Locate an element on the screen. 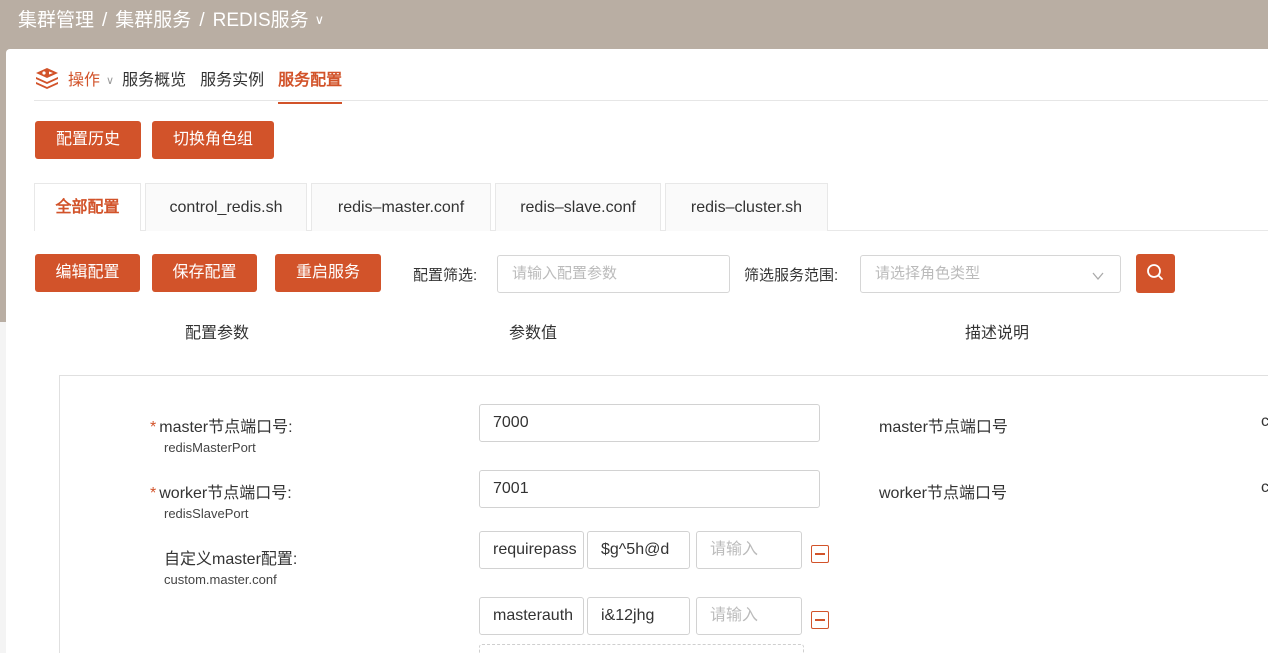 Image resolution: width=1268 pixels, height=653 pixels. column-header-param: 配置参数 is located at coordinates (217, 333).